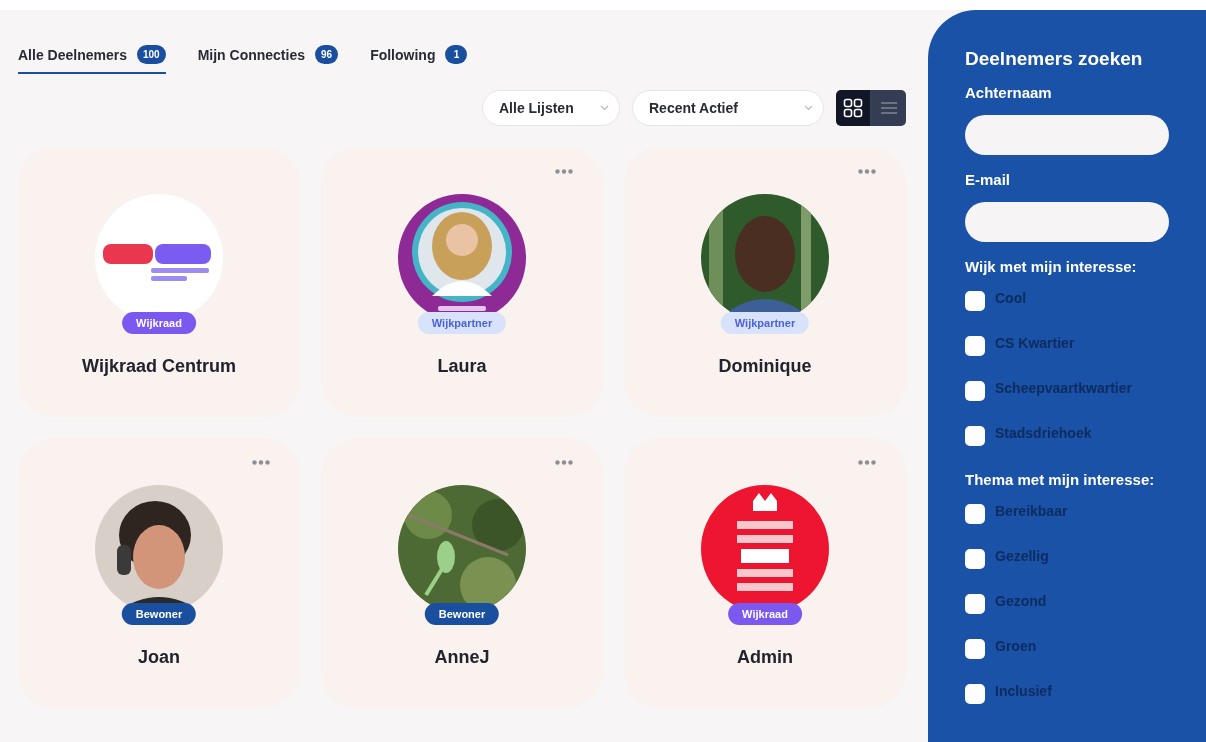  Describe the element at coordinates (1051, 266) in the screenshot. I see `group-title: Wijk met mijn interesse:` at that location.